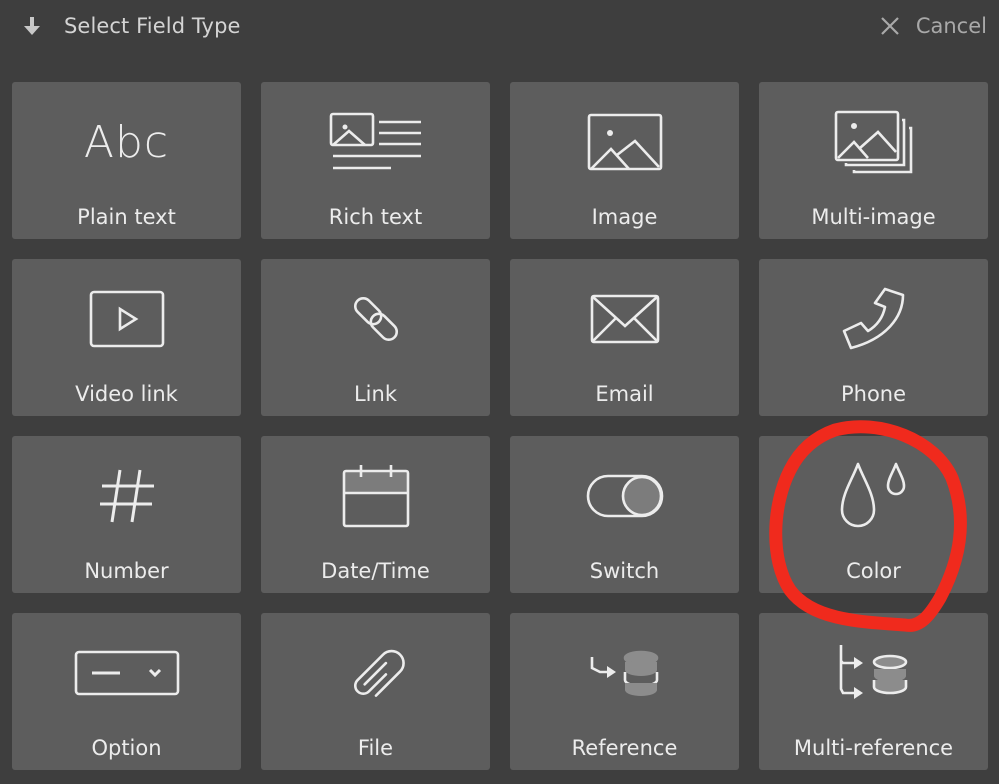 The image size is (999, 784). Describe the element at coordinates (126, 673) in the screenshot. I see `dropdown-select-icon` at that location.